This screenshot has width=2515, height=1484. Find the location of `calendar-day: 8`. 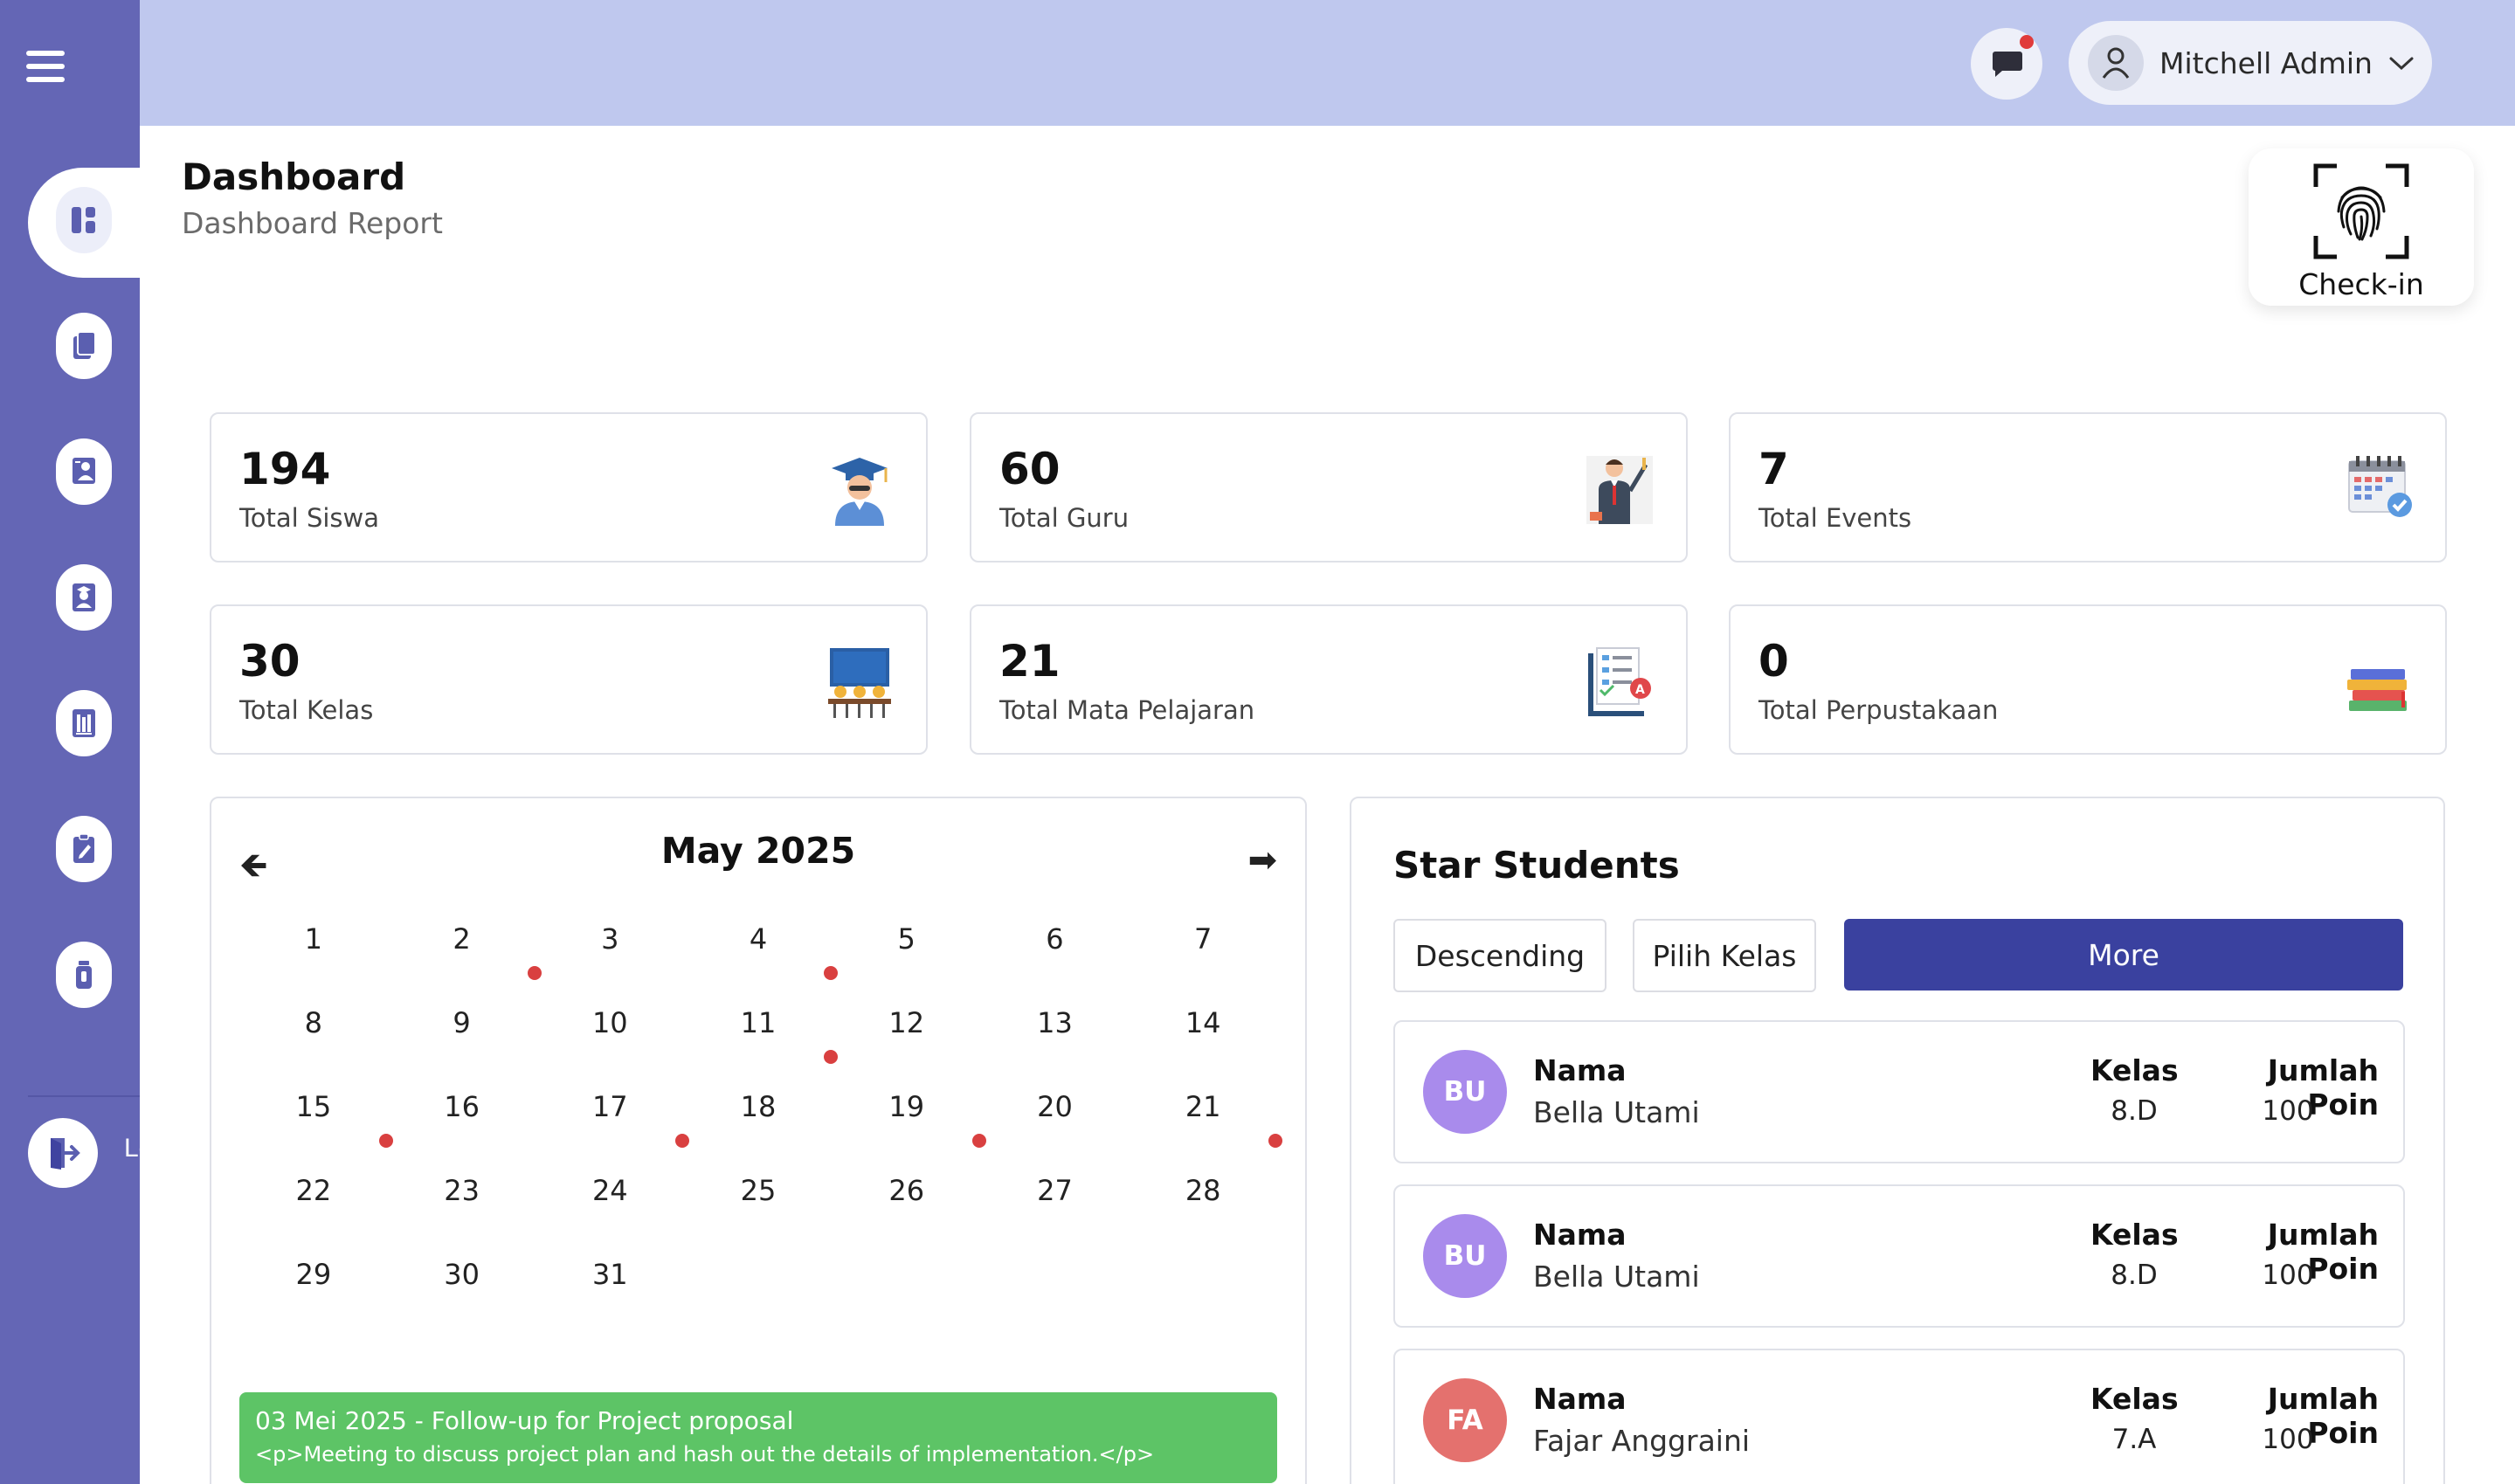

calendar-day: 8 is located at coordinates (313, 1029).